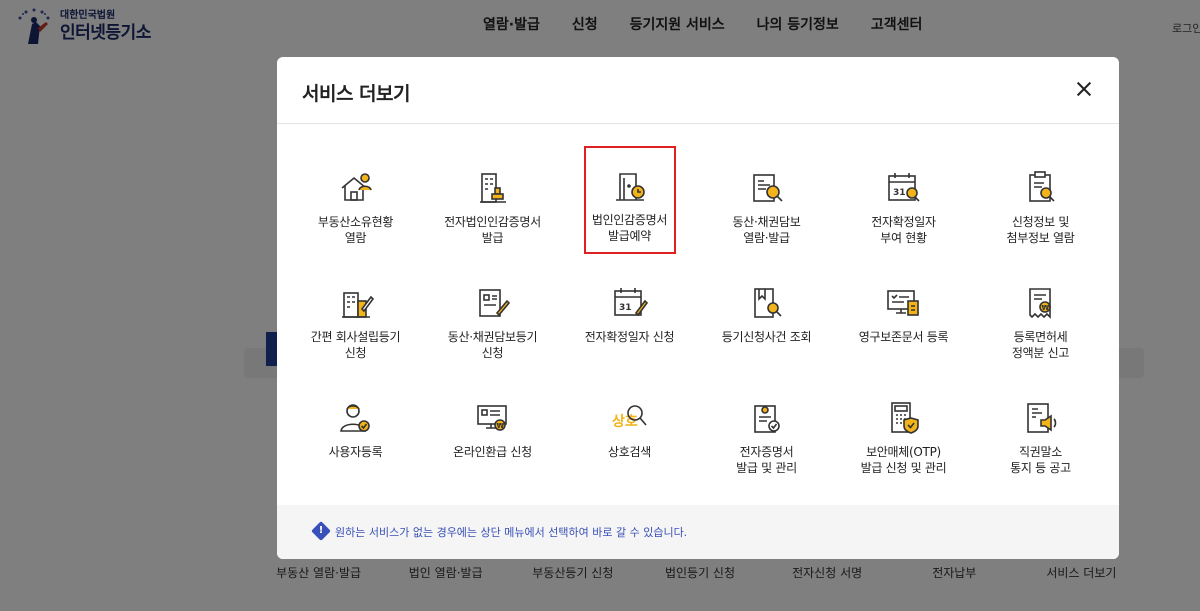 This screenshot has height=611, width=1200. What do you see at coordinates (903, 337) in the screenshot?
I see `service-label: 영구보존문서 등록` at bounding box center [903, 337].